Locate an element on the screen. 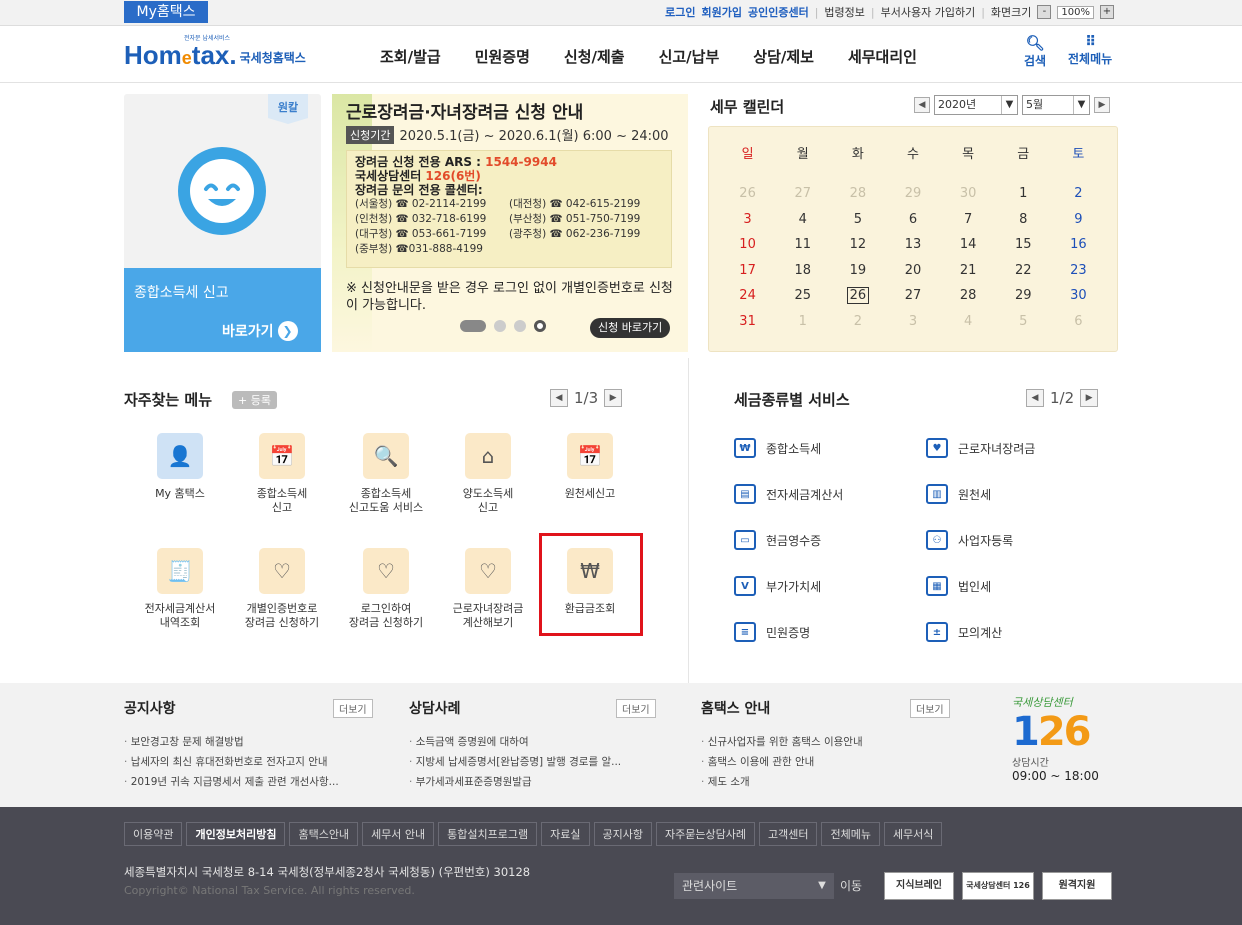 This screenshot has height=925, width=1242. search-button: 🔍︎ 검색 is located at coordinates (1035, 51).